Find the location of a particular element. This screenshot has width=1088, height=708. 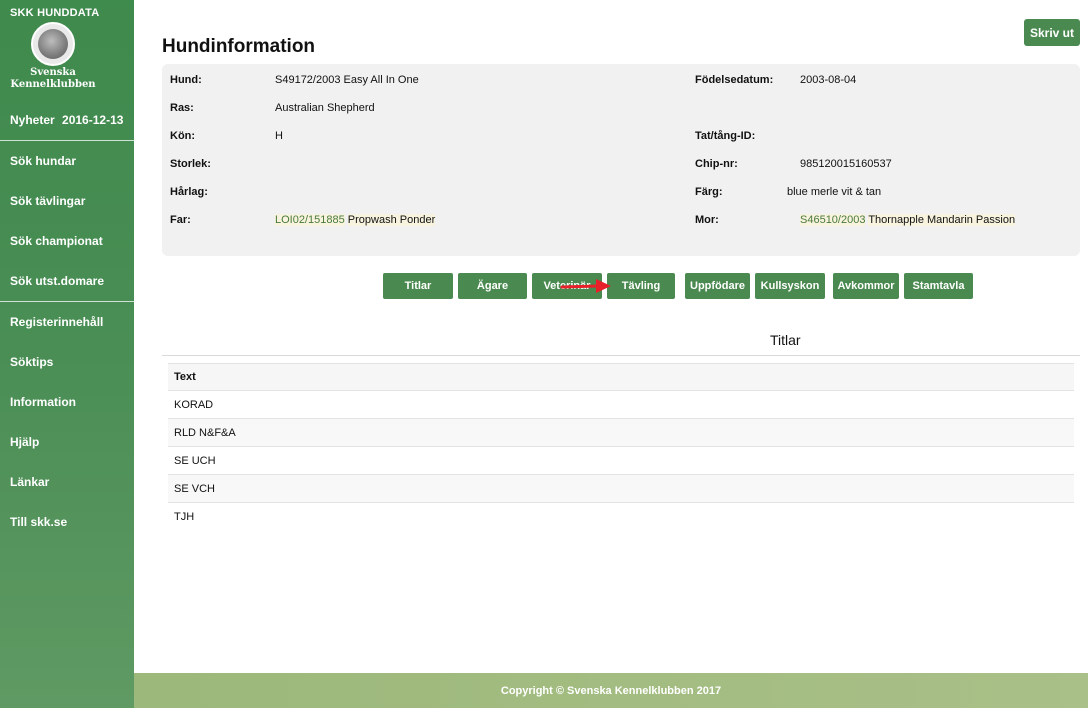

sidebar-item-registerinnehall: Registerinnehåll is located at coordinates (67, 322).